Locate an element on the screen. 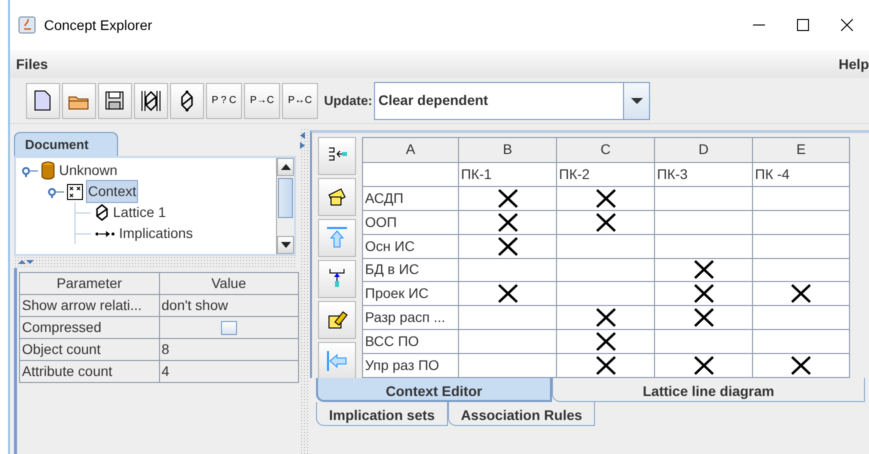 This screenshot has width=869, height=454. scrollbar-thumb is located at coordinates (285, 198).